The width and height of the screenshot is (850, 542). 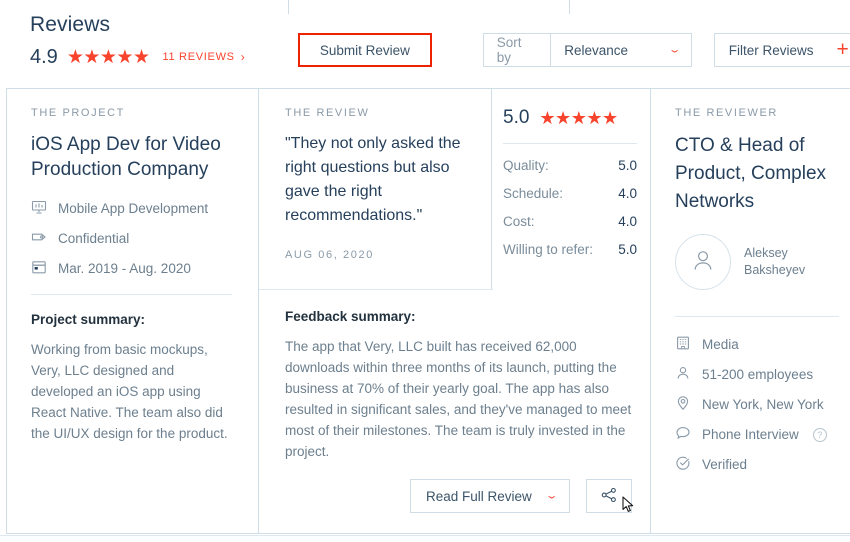 I want to click on sort-control: Sort by Relevance ⌄, so click(x=587, y=50).